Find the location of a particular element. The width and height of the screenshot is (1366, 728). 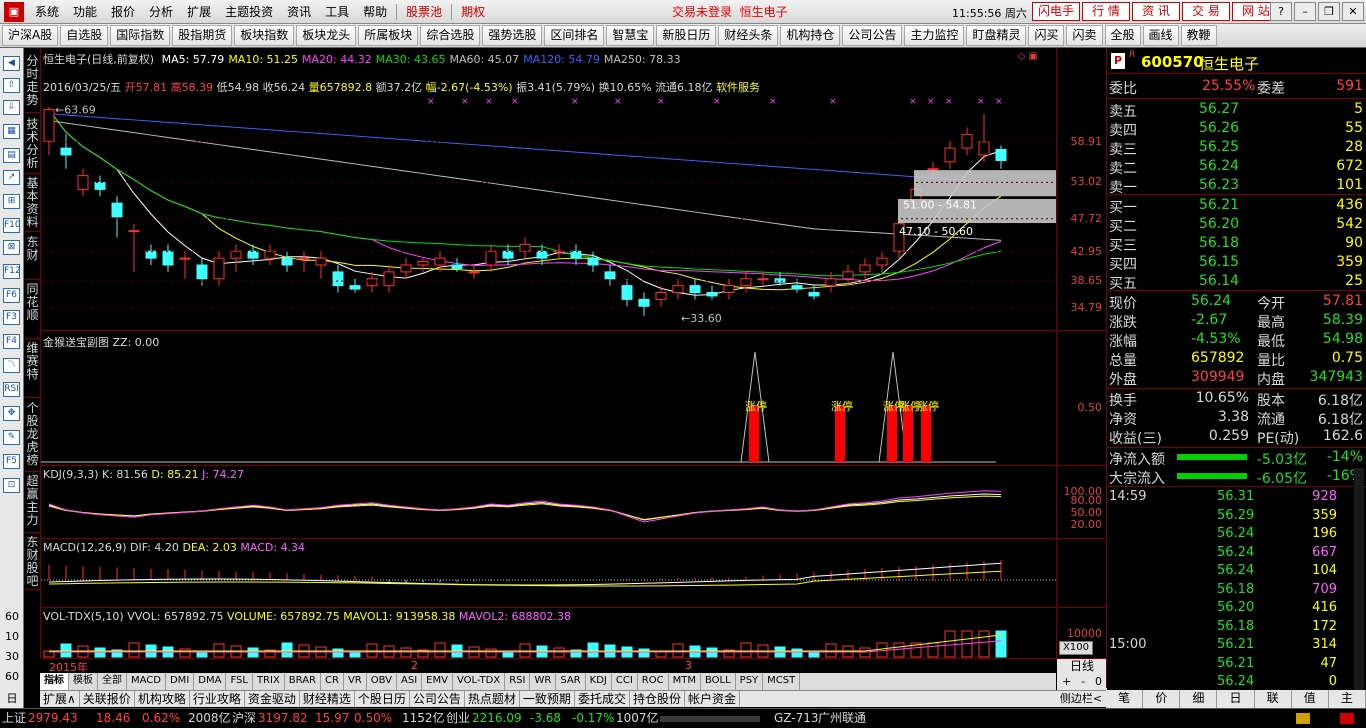

indicator-tab-1: 模板 is located at coordinates (83, 681).